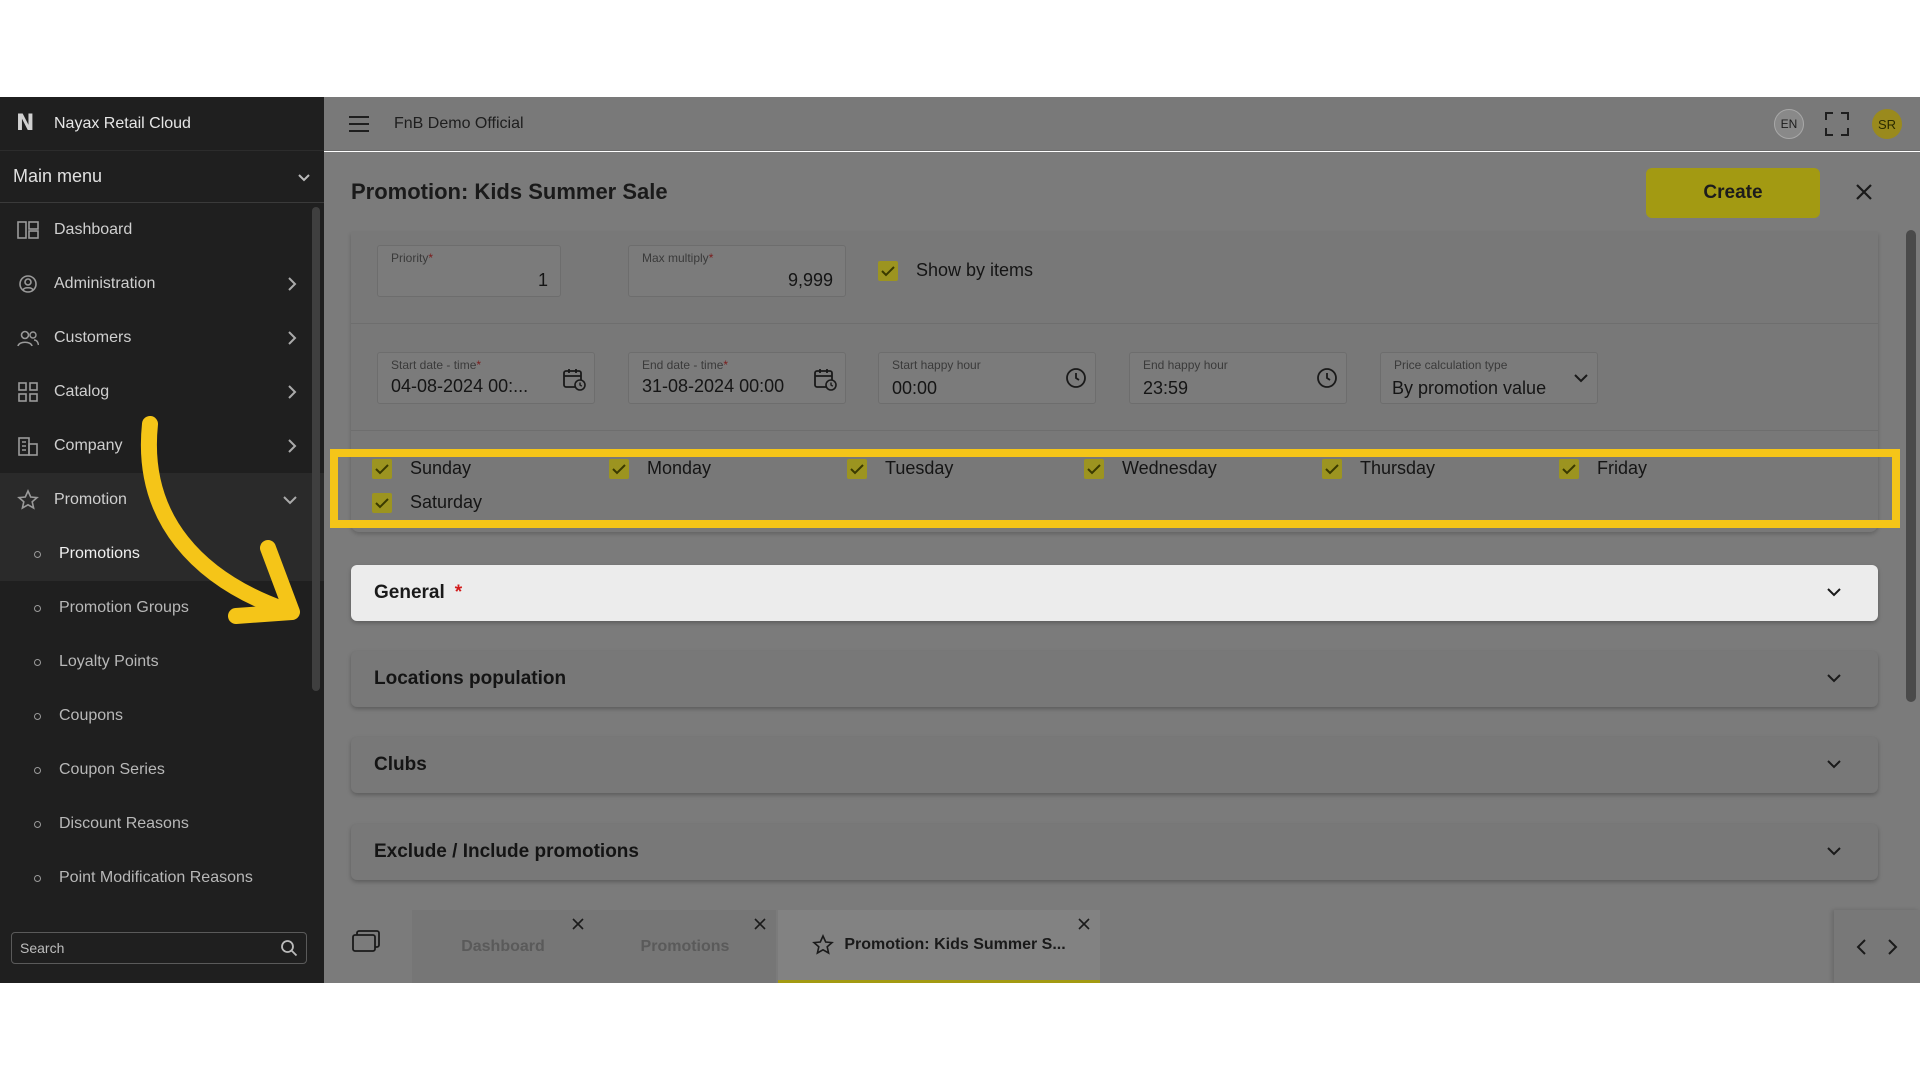 Image resolution: width=1920 pixels, height=1080 pixels. I want to click on divider, so click(1114, 430).